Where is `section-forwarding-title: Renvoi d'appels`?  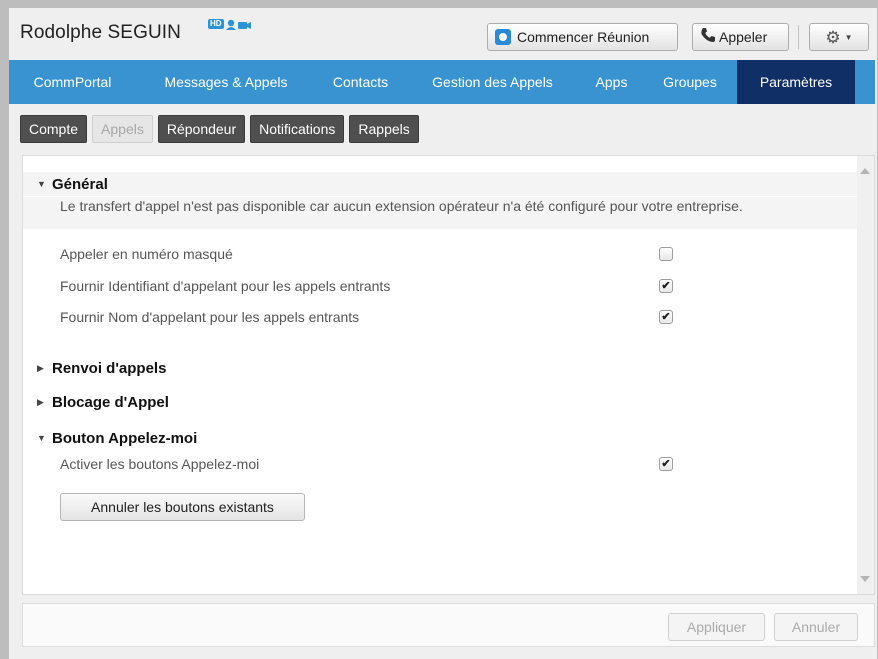 section-forwarding-title: Renvoi d'appels is located at coordinates (109, 368).